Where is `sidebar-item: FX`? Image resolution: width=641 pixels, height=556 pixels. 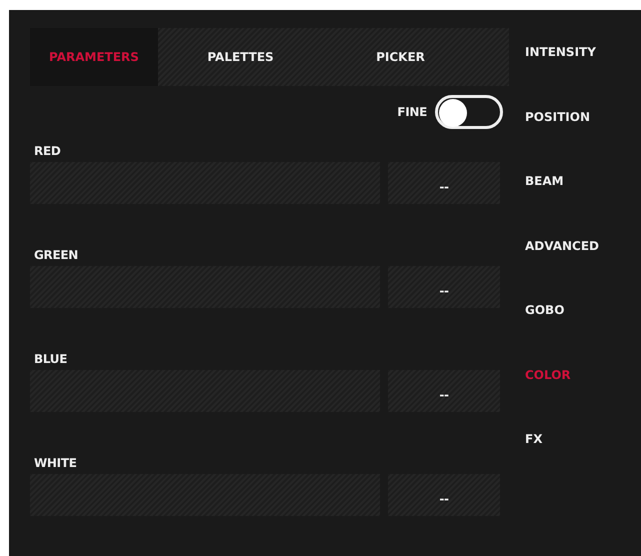
sidebar-item: FX is located at coordinates (578, 439).